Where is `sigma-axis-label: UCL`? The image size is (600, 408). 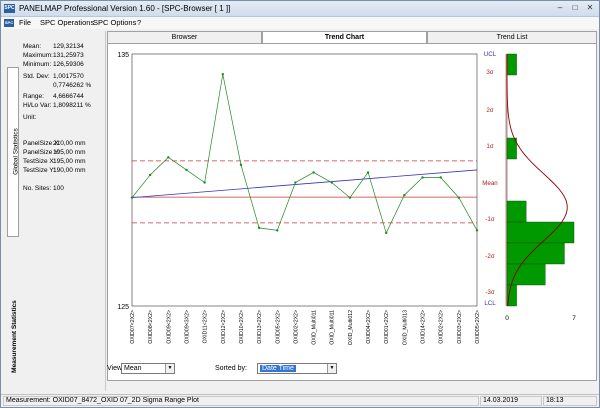 sigma-axis-label: UCL is located at coordinates (490, 54).